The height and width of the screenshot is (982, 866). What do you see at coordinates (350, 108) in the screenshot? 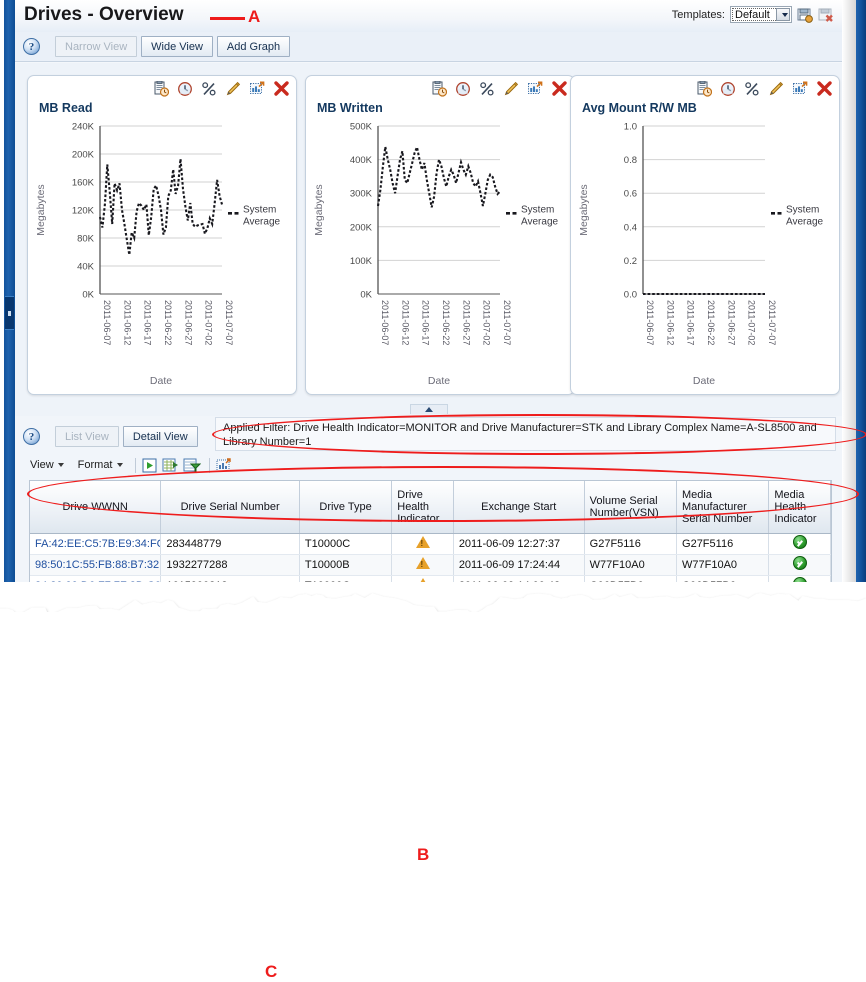
I see `chart-title: MB Written` at bounding box center [350, 108].